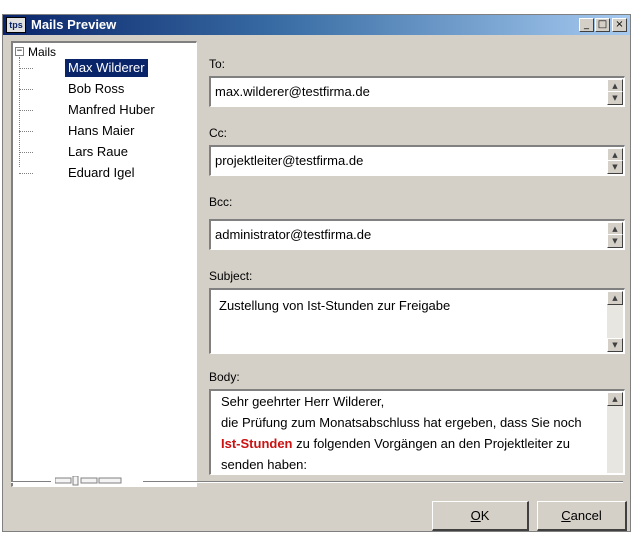 Image resolution: width=640 pixels, height=533 pixels. Describe the element at coordinates (264, 464) in the screenshot. I see `body-line: senden haben:` at that location.